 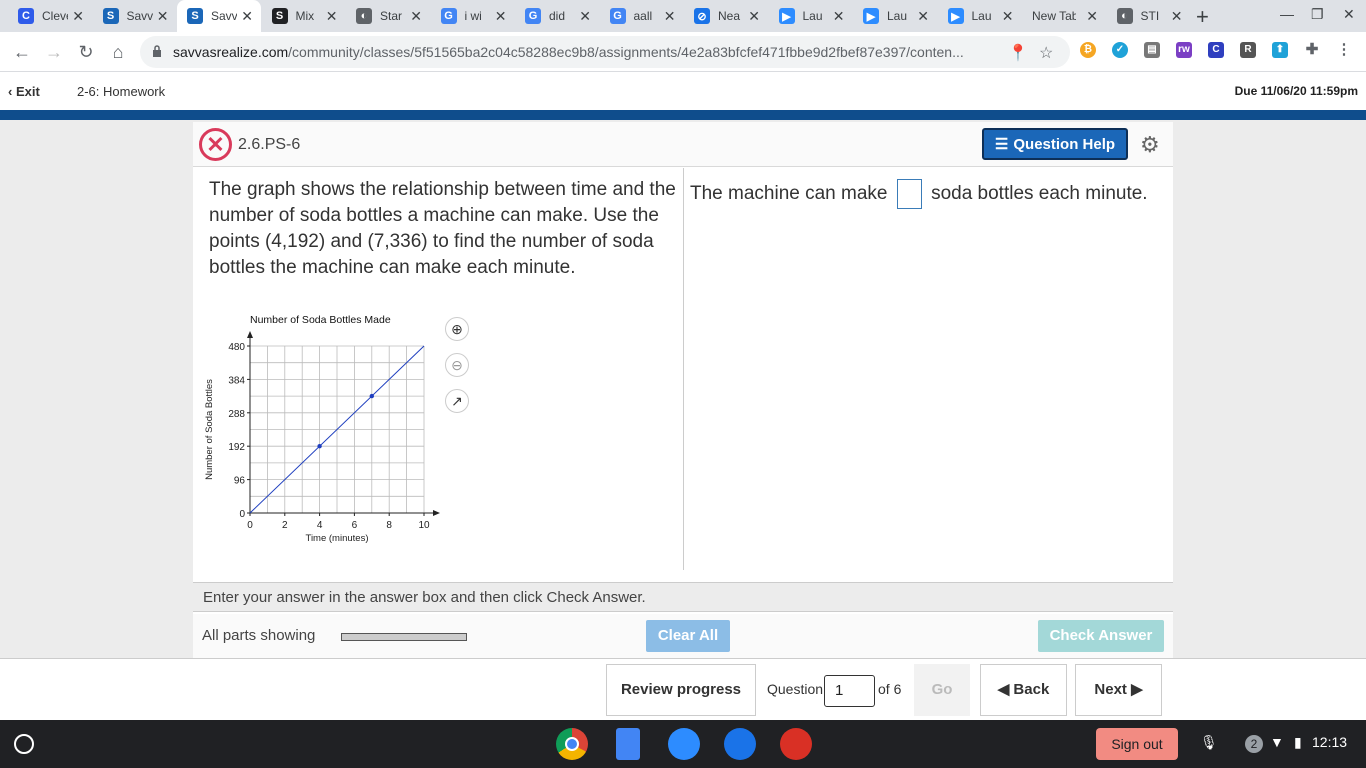 I want to click on browser-tab: S Mix ✕, so click(x=304, y=16).